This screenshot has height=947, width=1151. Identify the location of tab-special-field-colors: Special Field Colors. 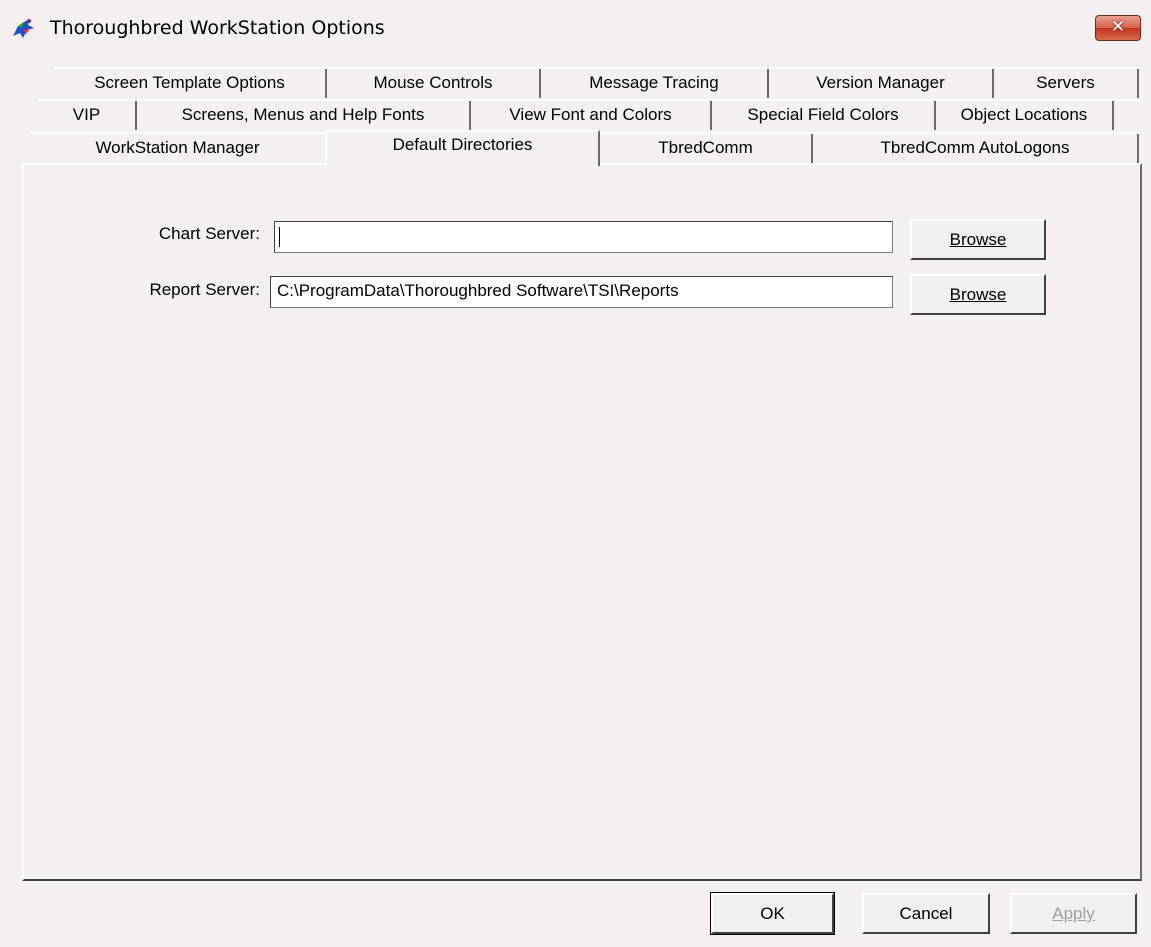
(824, 115).